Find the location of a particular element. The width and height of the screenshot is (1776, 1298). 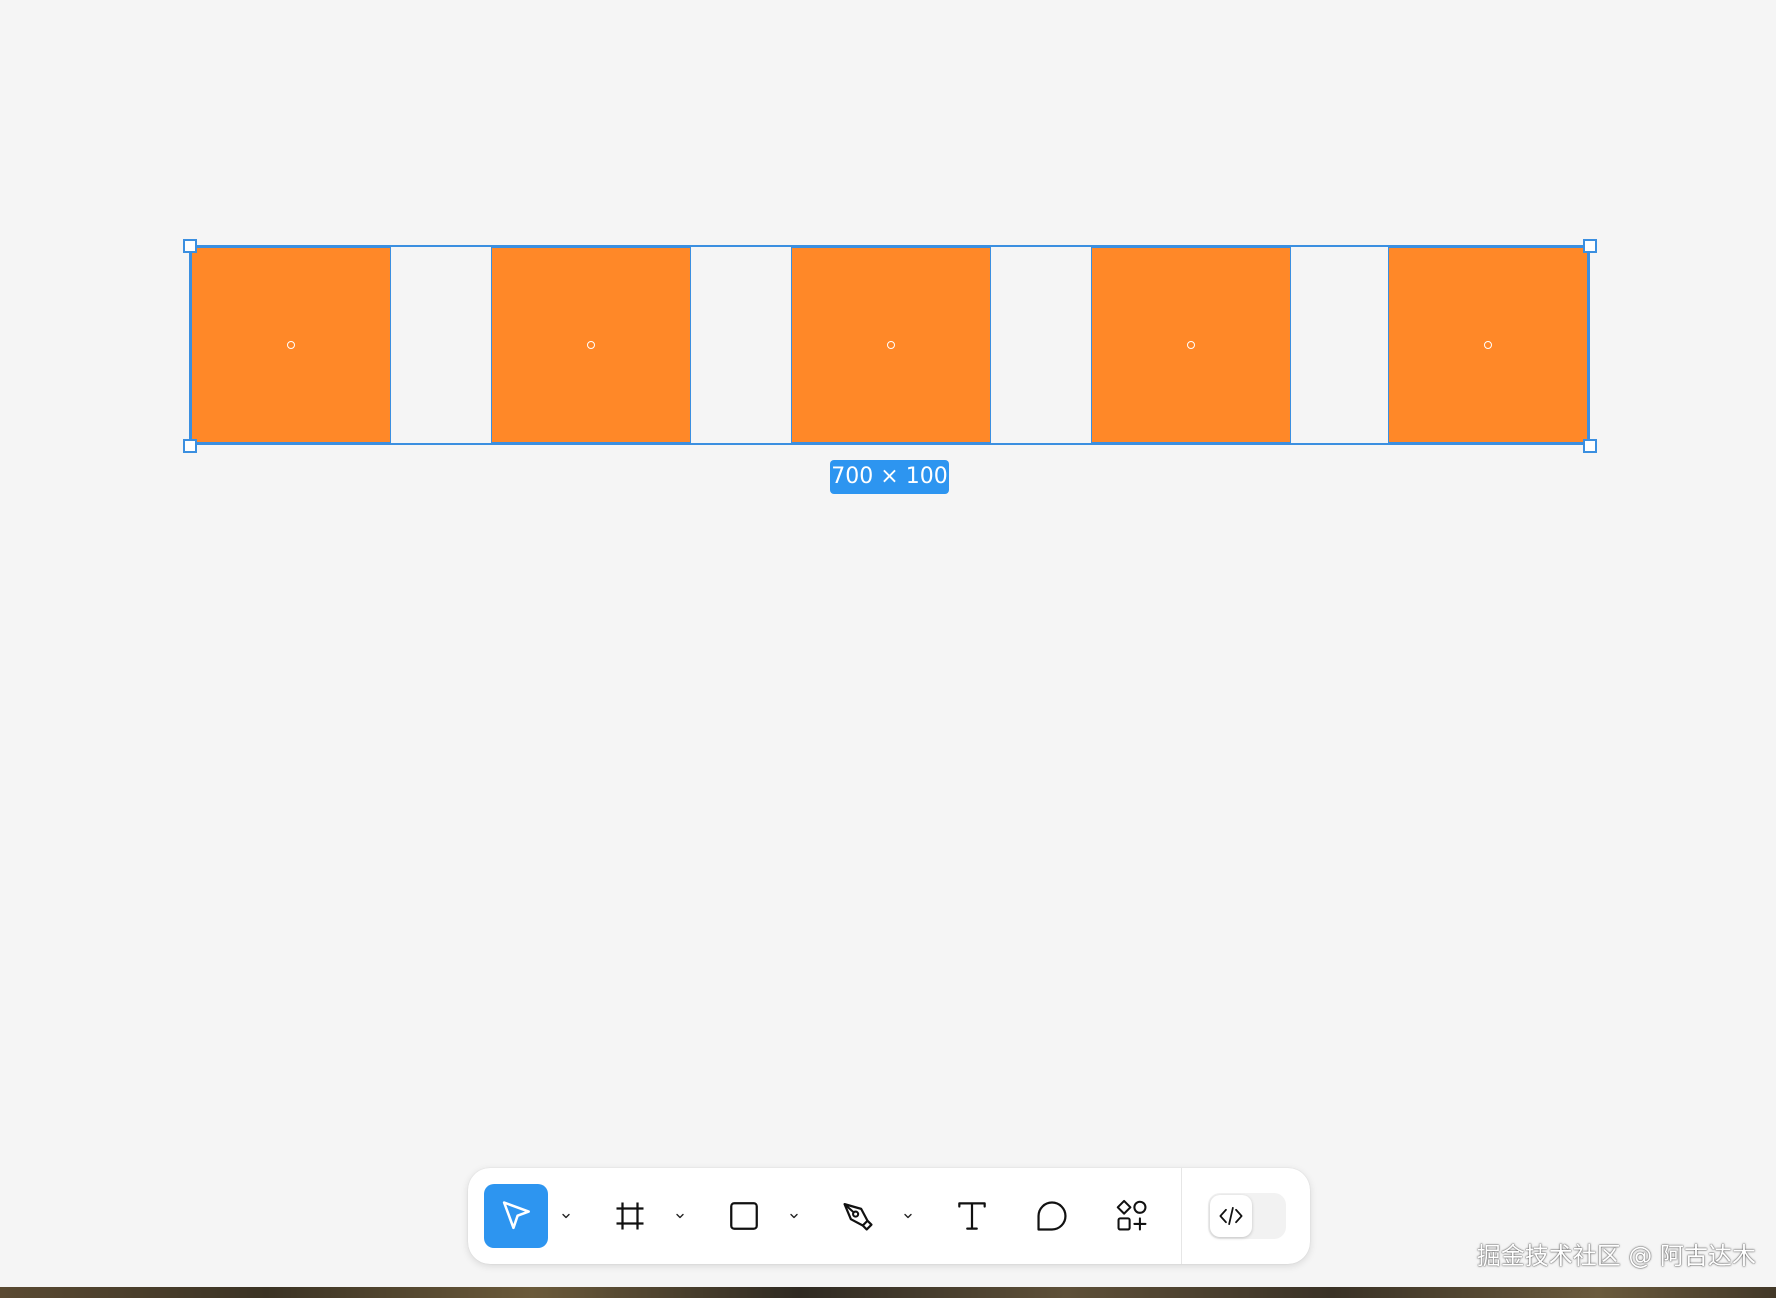

frame-hash-icon is located at coordinates (630, 1216).